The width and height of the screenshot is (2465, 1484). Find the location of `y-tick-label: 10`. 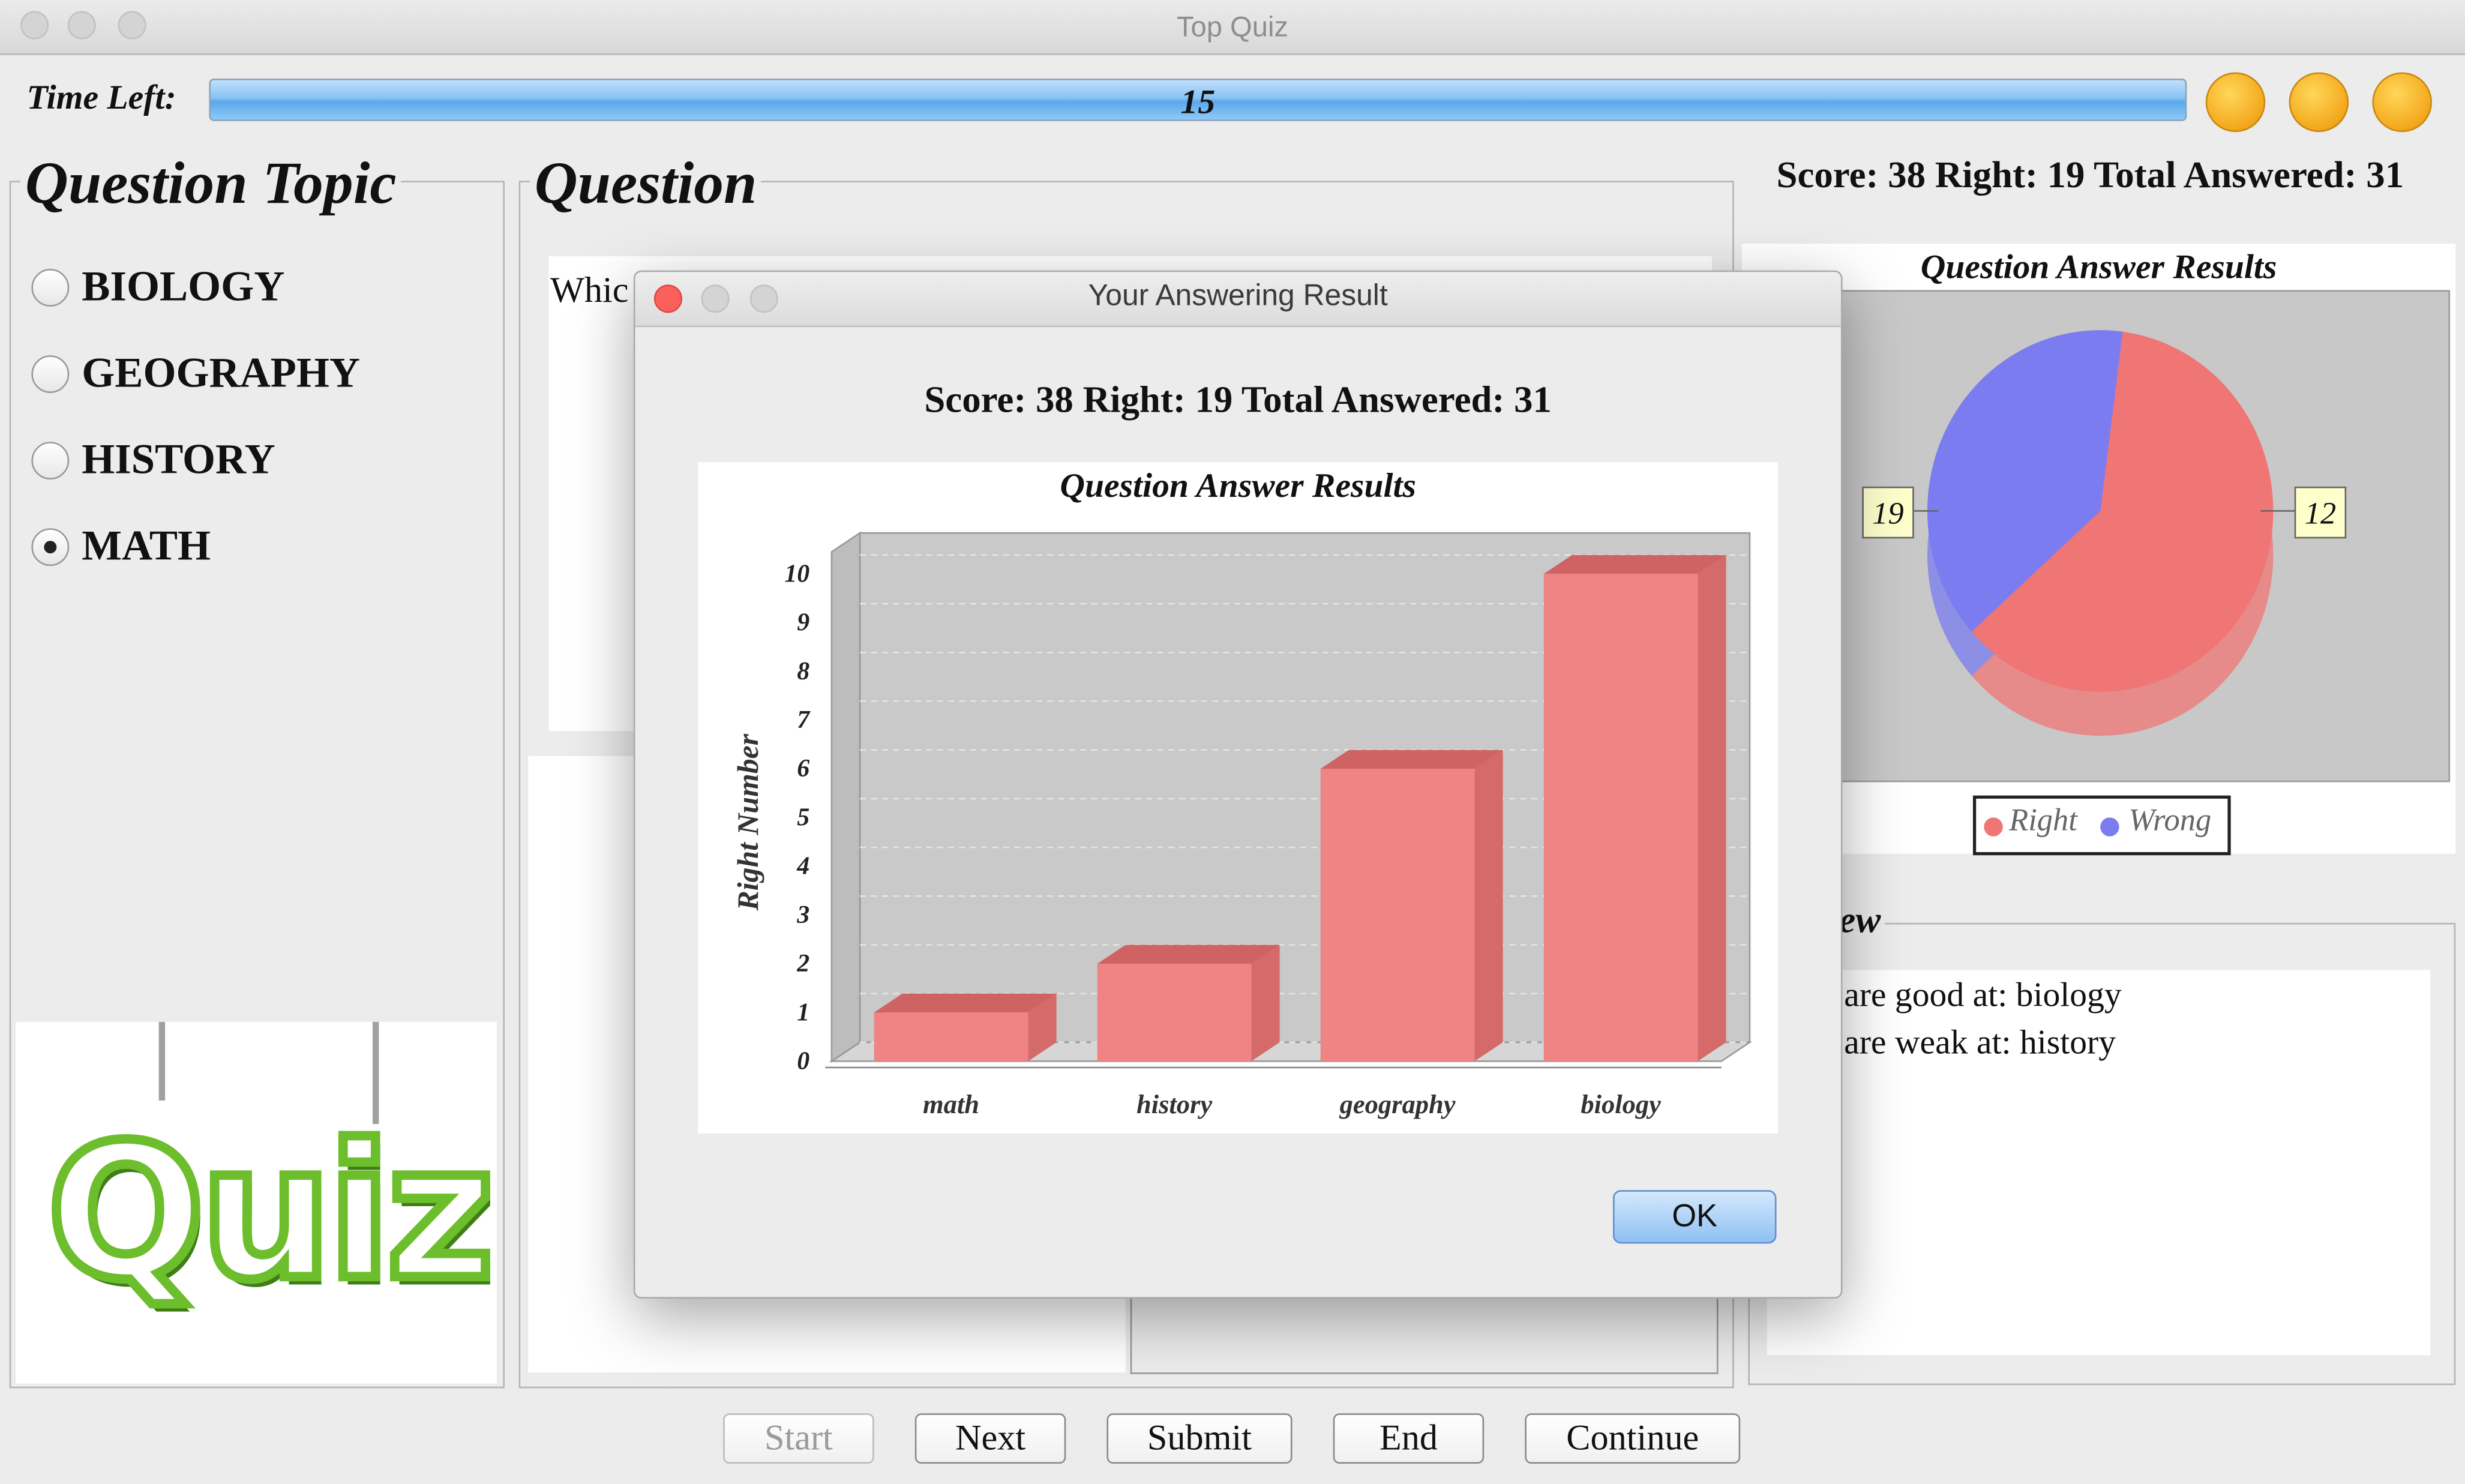

y-tick-label: 10 is located at coordinates (796, 573).